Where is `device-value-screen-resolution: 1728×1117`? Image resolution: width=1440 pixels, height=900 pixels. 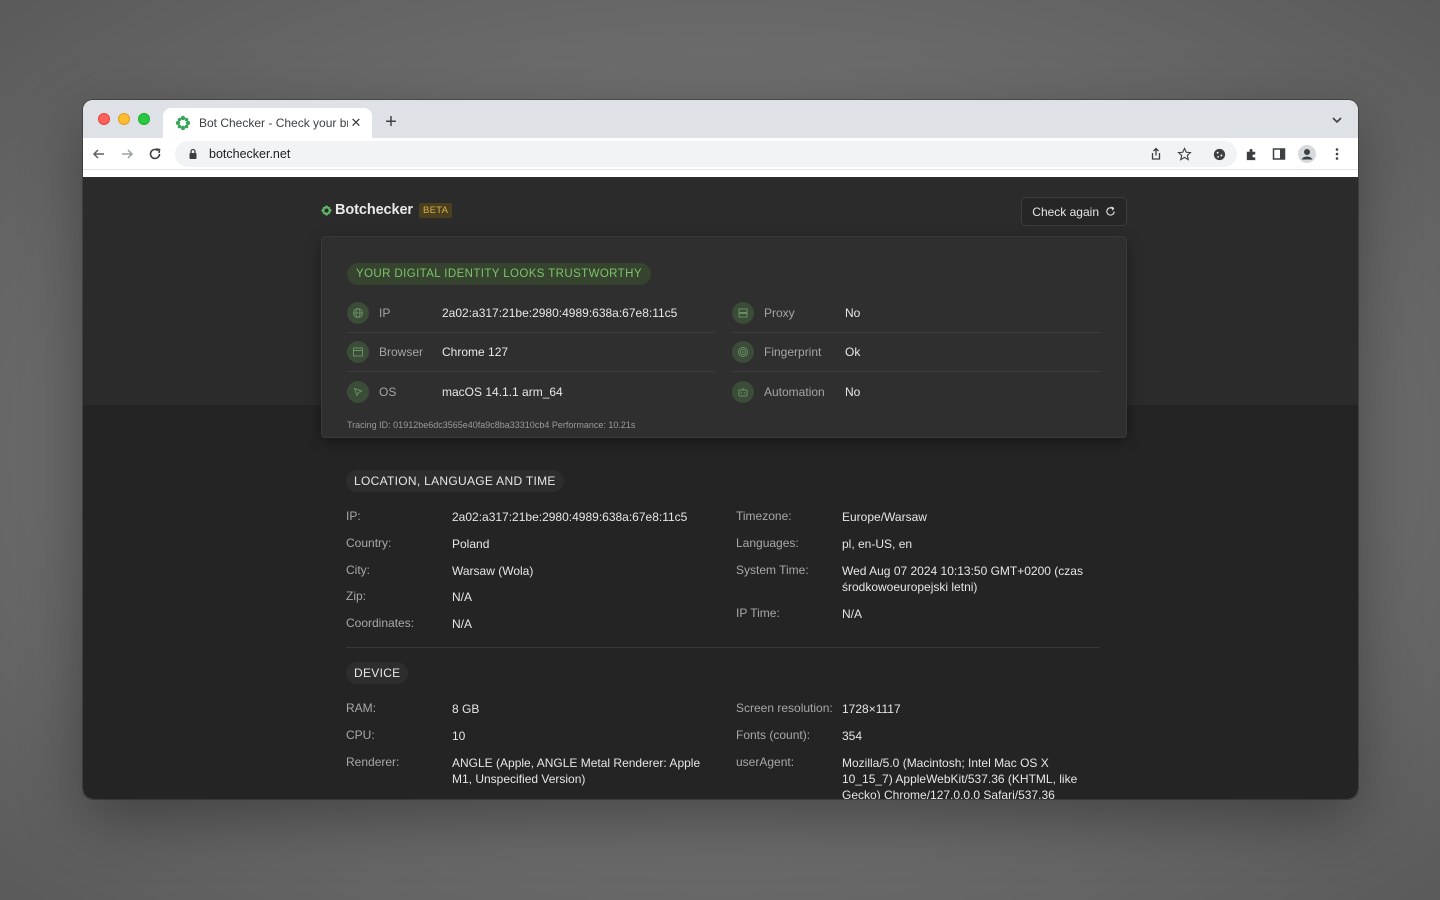
device-value-screen-resolution: 1728×1117 is located at coordinates (871, 709).